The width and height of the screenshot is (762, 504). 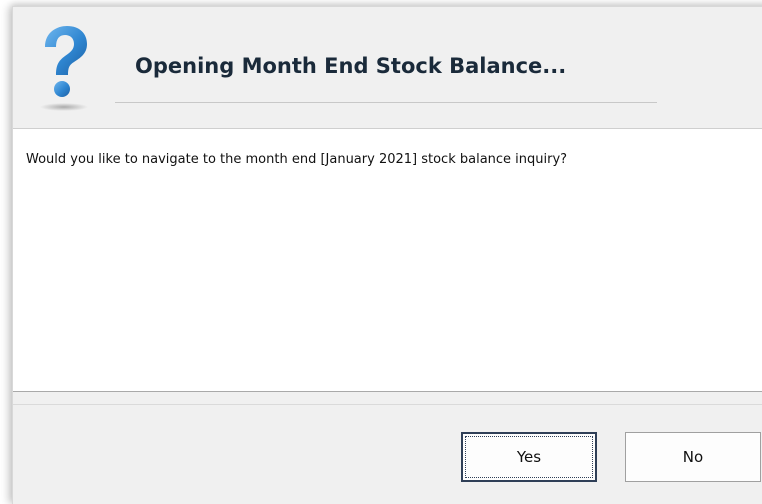 I want to click on footer-divider, so click(x=387, y=404).